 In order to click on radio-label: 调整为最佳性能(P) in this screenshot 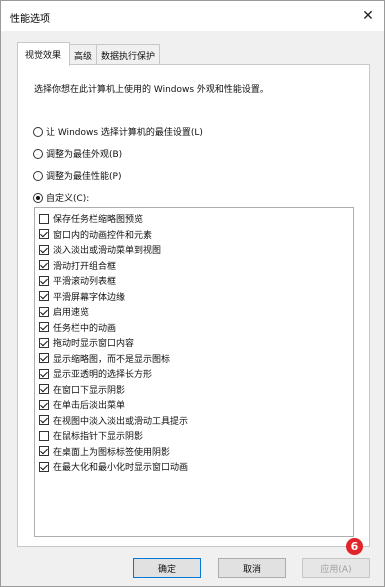, I will do `click(84, 177)`.